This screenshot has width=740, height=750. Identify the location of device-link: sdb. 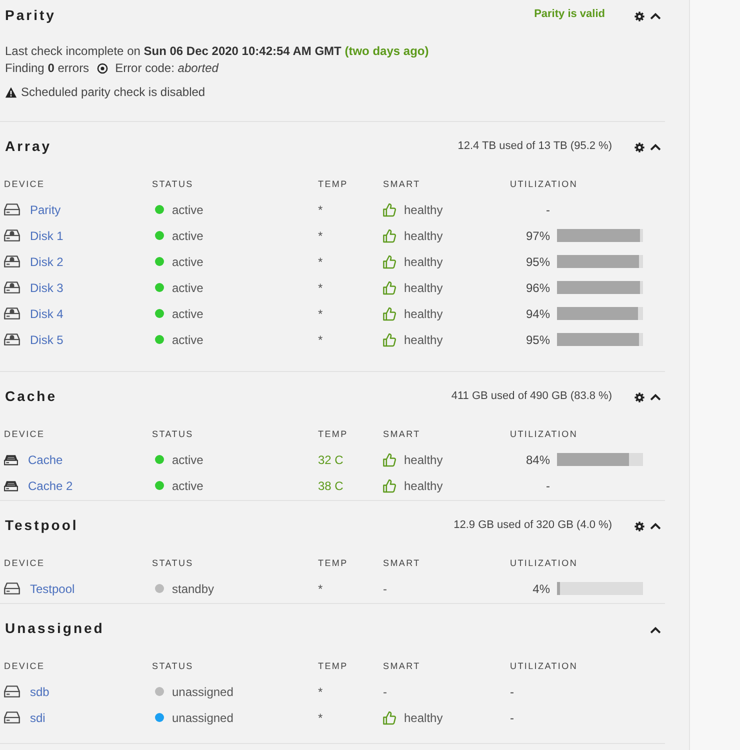
(40, 692).